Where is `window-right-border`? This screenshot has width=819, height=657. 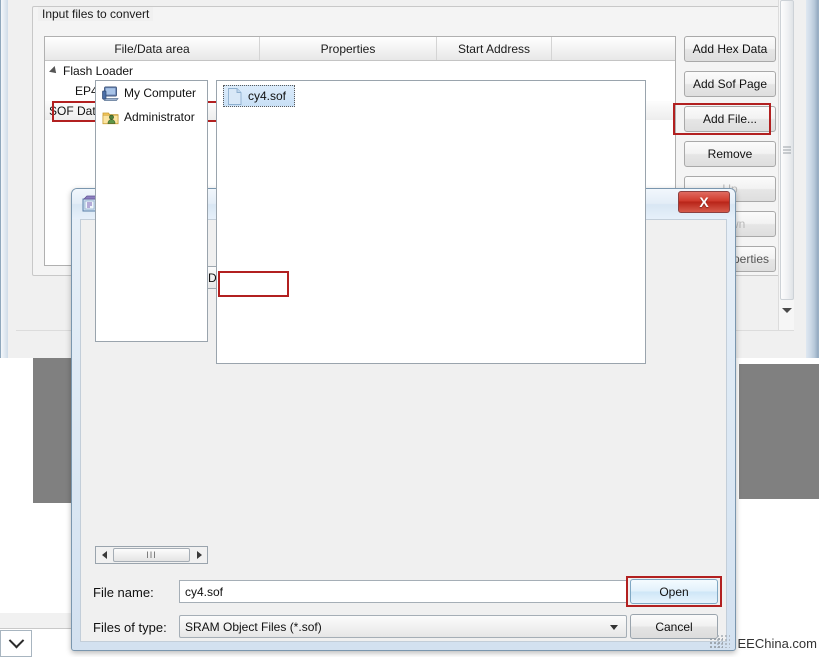 window-right-border is located at coordinates (812, 179).